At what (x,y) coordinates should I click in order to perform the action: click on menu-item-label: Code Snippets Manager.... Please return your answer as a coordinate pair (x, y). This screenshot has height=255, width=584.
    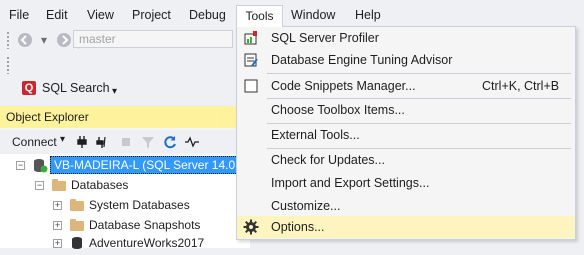
    Looking at the image, I should click on (343, 86).